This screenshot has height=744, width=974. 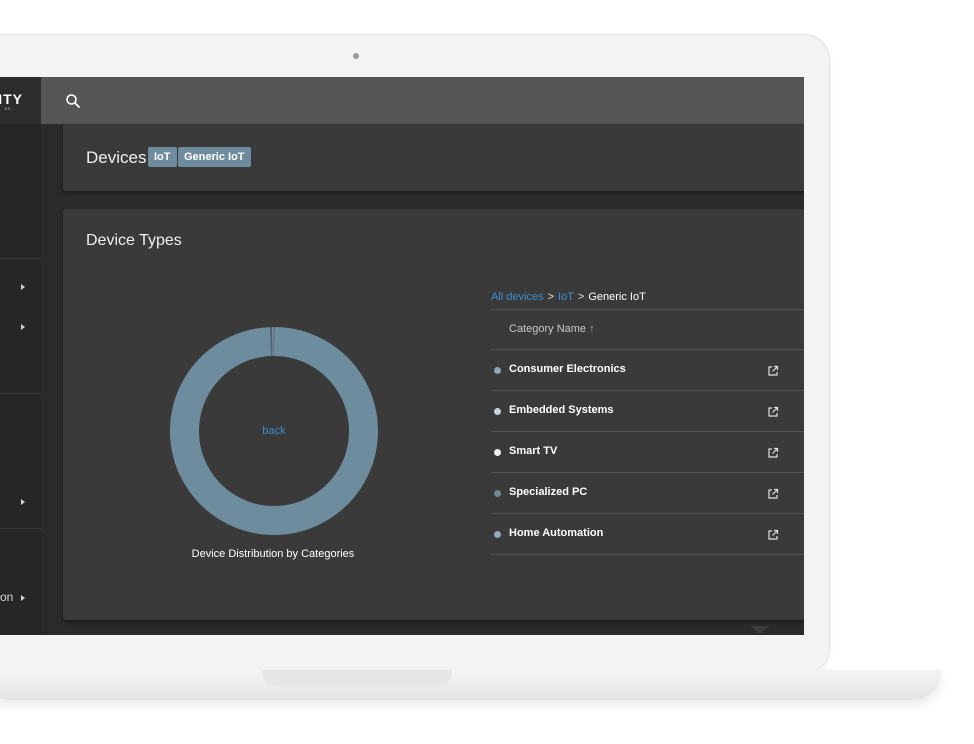 I want to click on breadcrumb-iot: IoT, so click(x=566, y=297).